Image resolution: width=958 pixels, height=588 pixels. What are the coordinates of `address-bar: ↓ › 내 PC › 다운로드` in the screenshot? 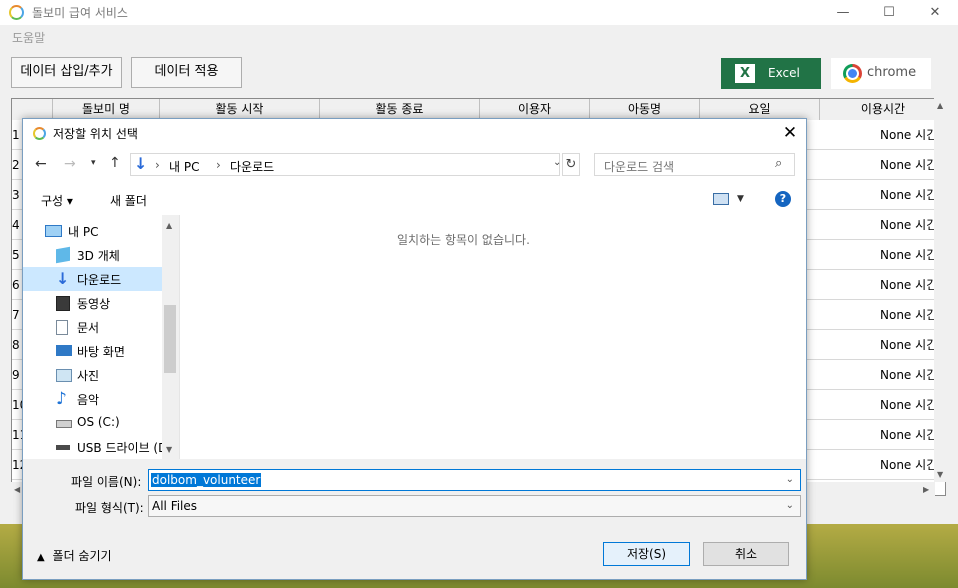 It's located at (345, 164).